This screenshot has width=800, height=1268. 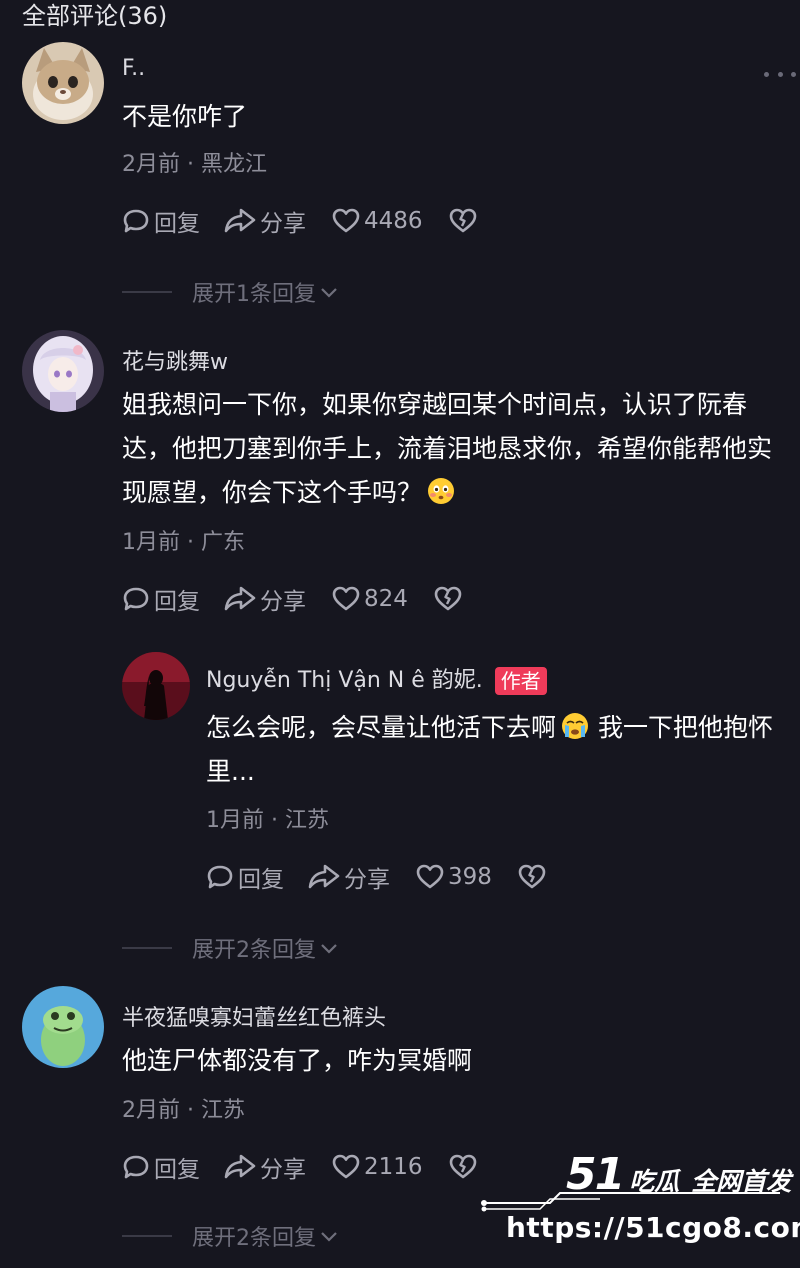 I want to click on comment-actions: 回复 分享 2116, so click(x=299, y=1167).